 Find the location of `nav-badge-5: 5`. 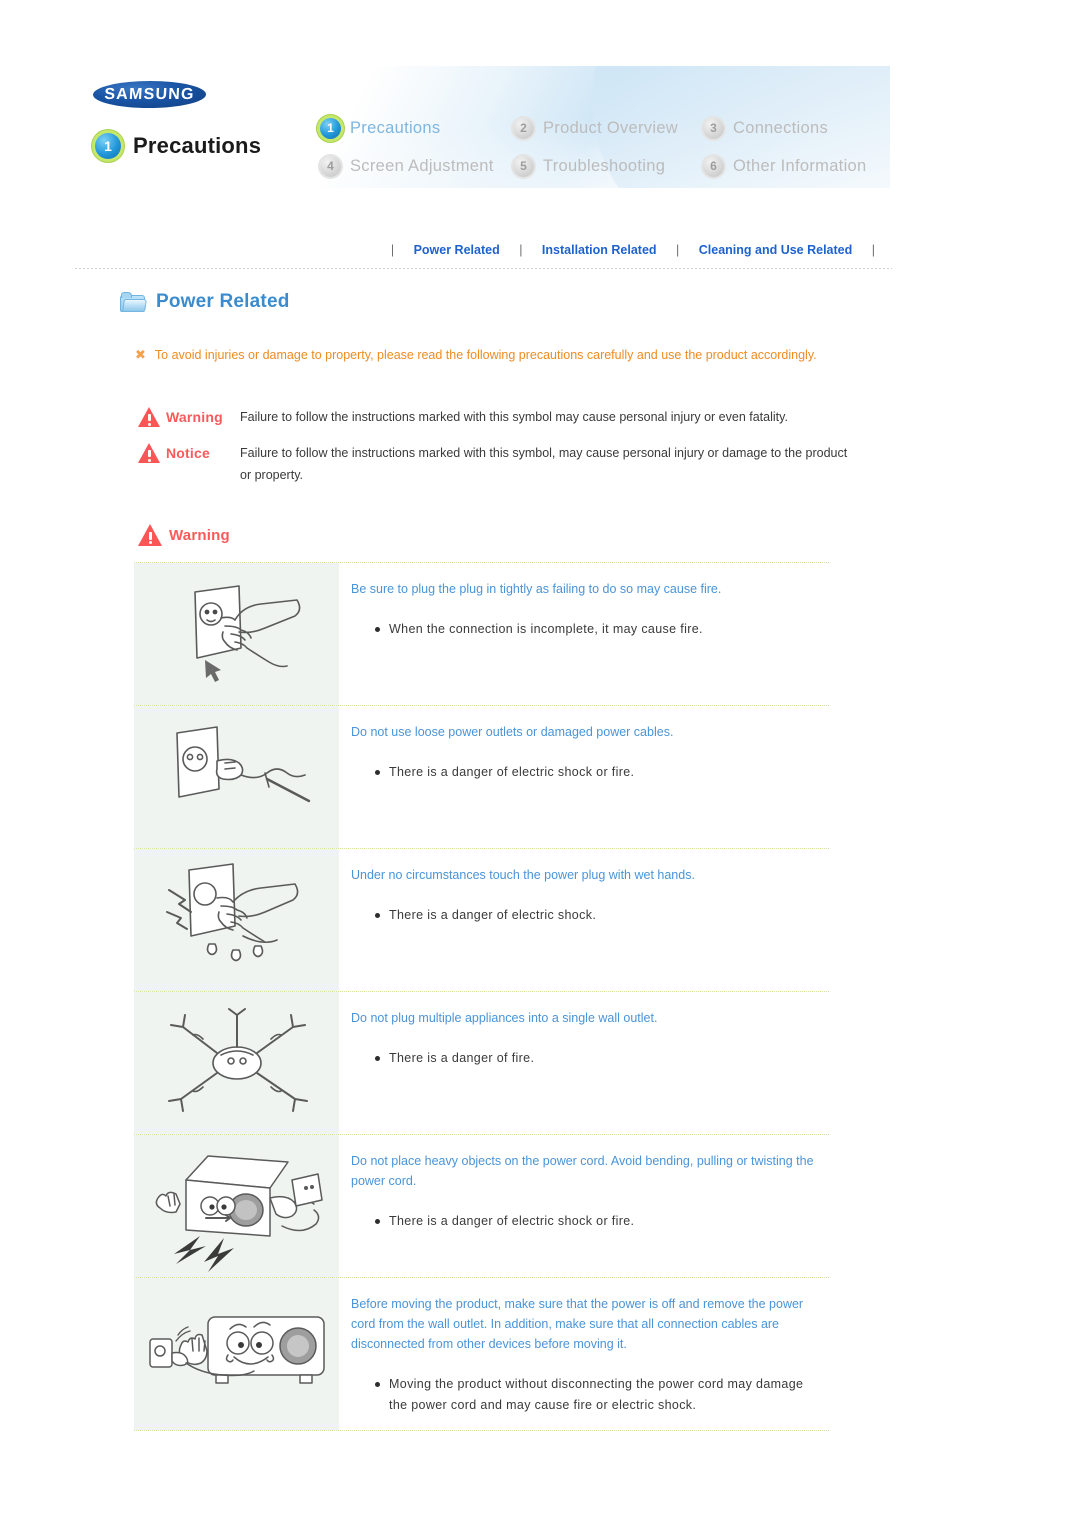

nav-badge-5: 5 is located at coordinates (523, 166).